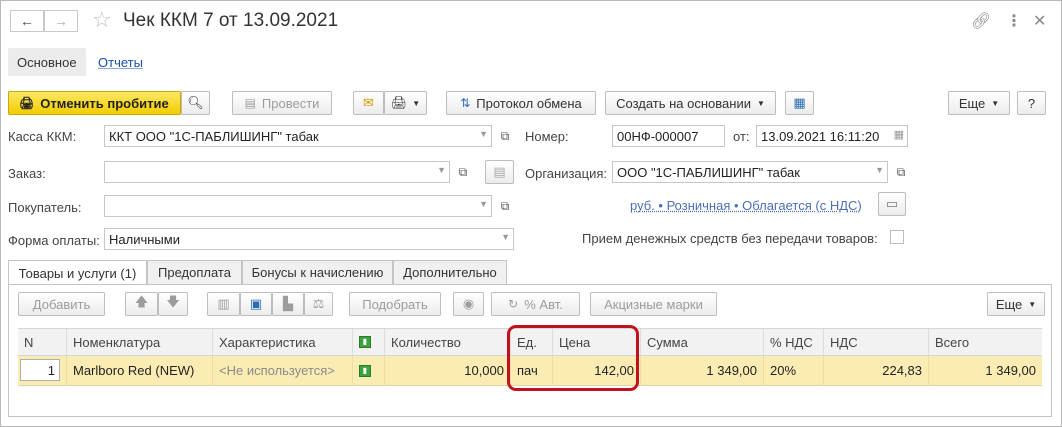 The image size is (1062, 427). Describe the element at coordinates (690, 103) in the screenshot. I see `create-based-on-button: Создать на основании ▼` at that location.